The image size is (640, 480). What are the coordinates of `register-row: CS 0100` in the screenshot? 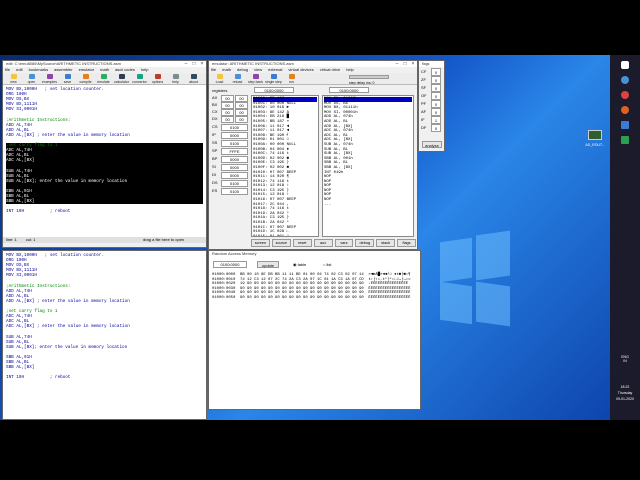 It's located at (231, 127).